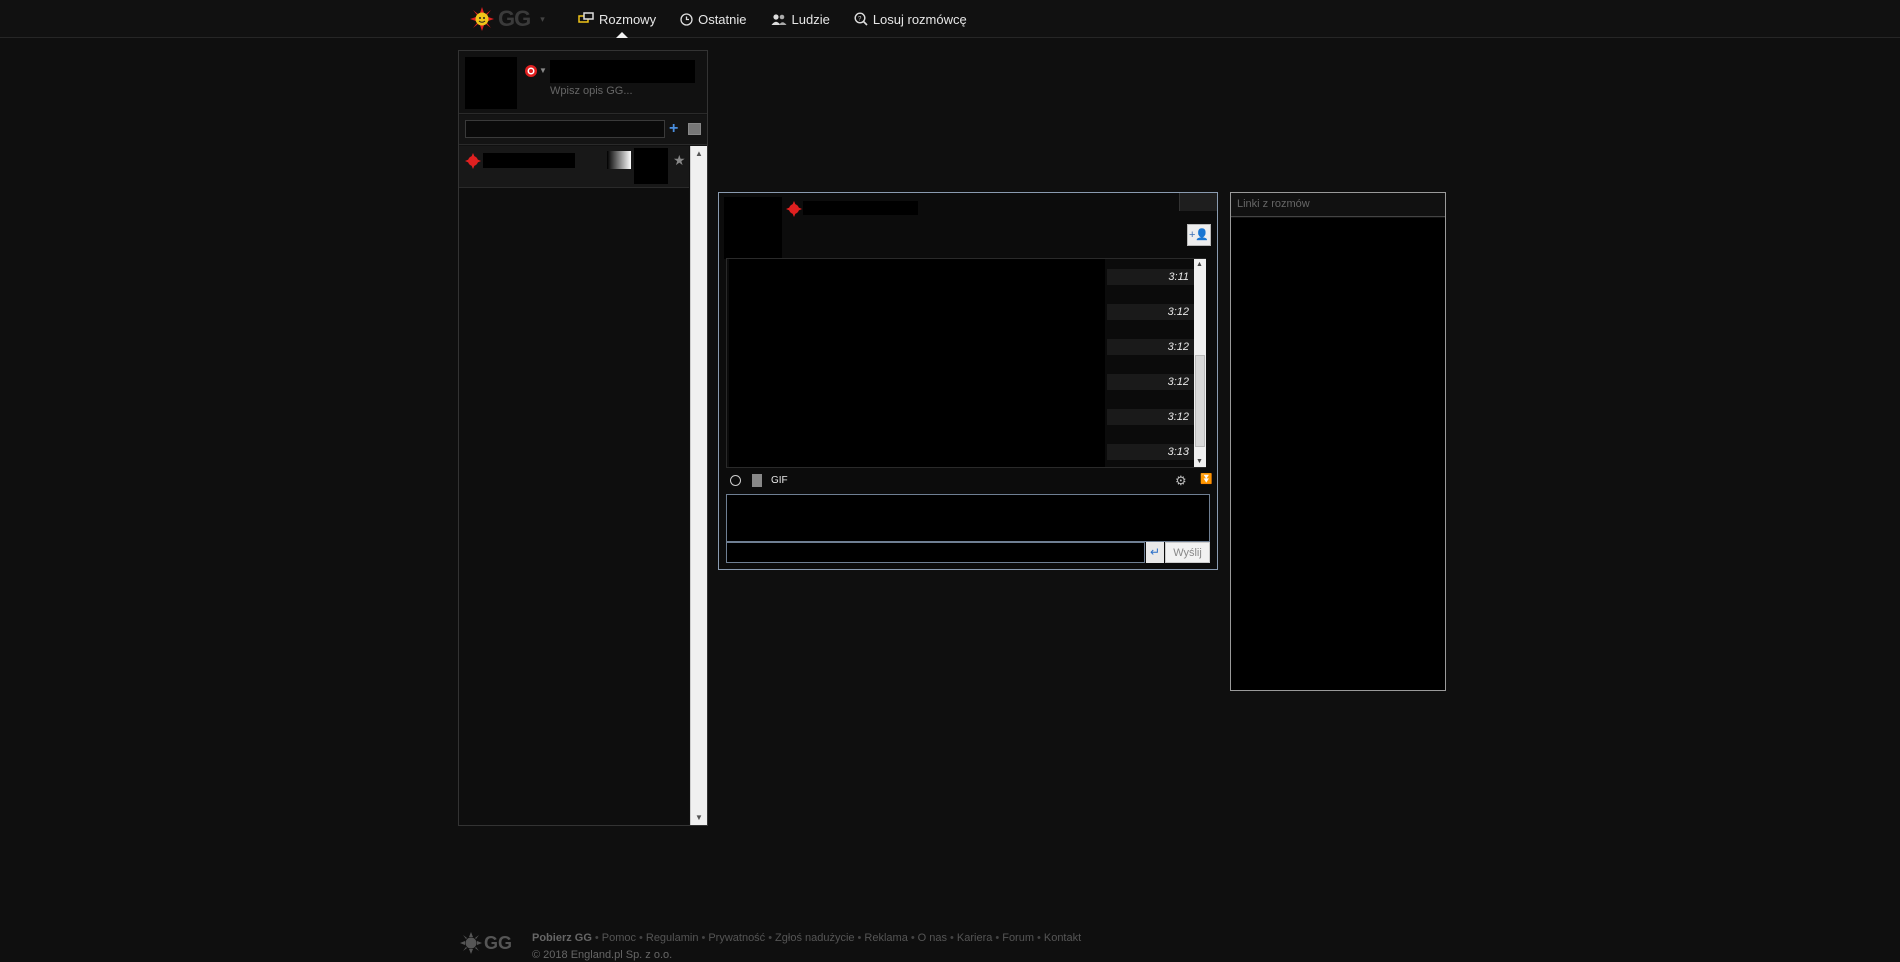 This screenshot has width=1900, height=962. What do you see at coordinates (491, 83) in the screenshot?
I see `avatar` at bounding box center [491, 83].